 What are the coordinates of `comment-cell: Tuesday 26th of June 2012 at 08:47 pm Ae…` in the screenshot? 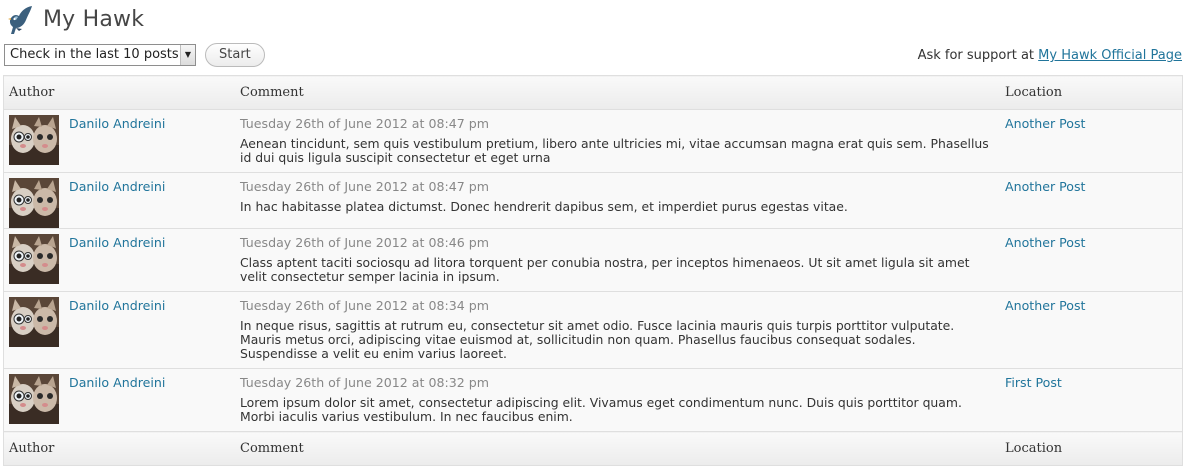 It's located at (617, 141).